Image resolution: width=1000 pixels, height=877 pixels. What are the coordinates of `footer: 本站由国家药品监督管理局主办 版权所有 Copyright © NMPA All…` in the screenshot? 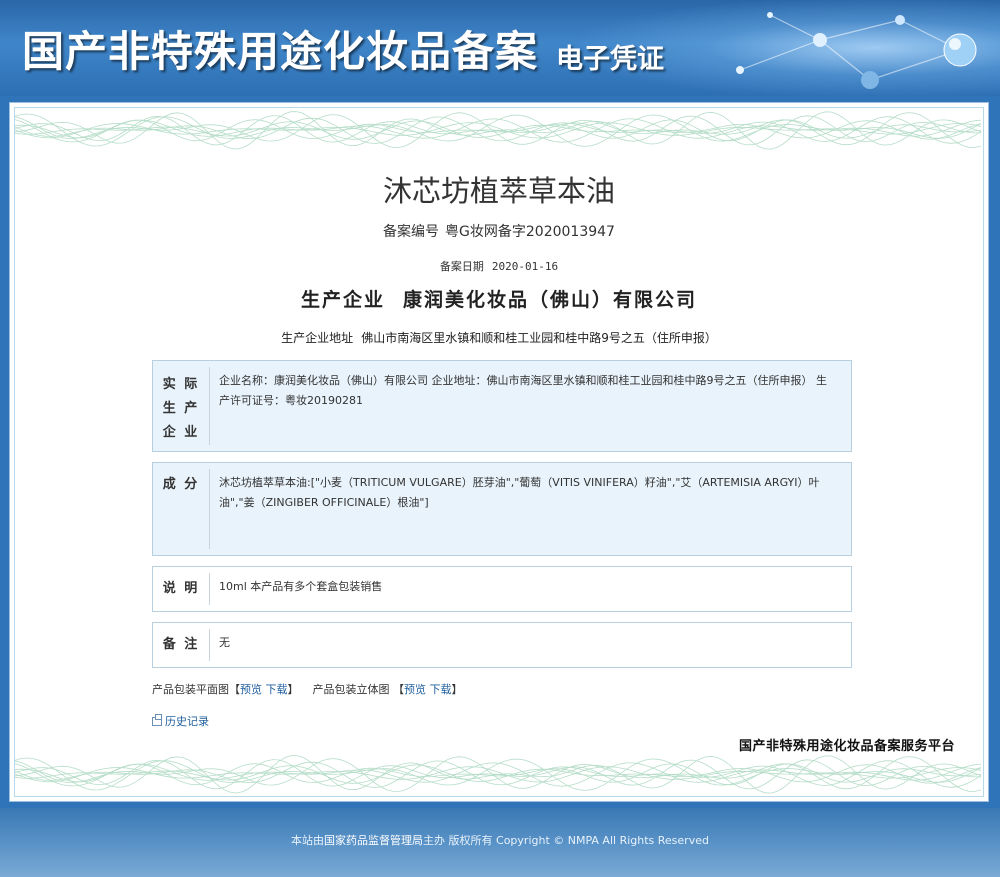 It's located at (500, 842).